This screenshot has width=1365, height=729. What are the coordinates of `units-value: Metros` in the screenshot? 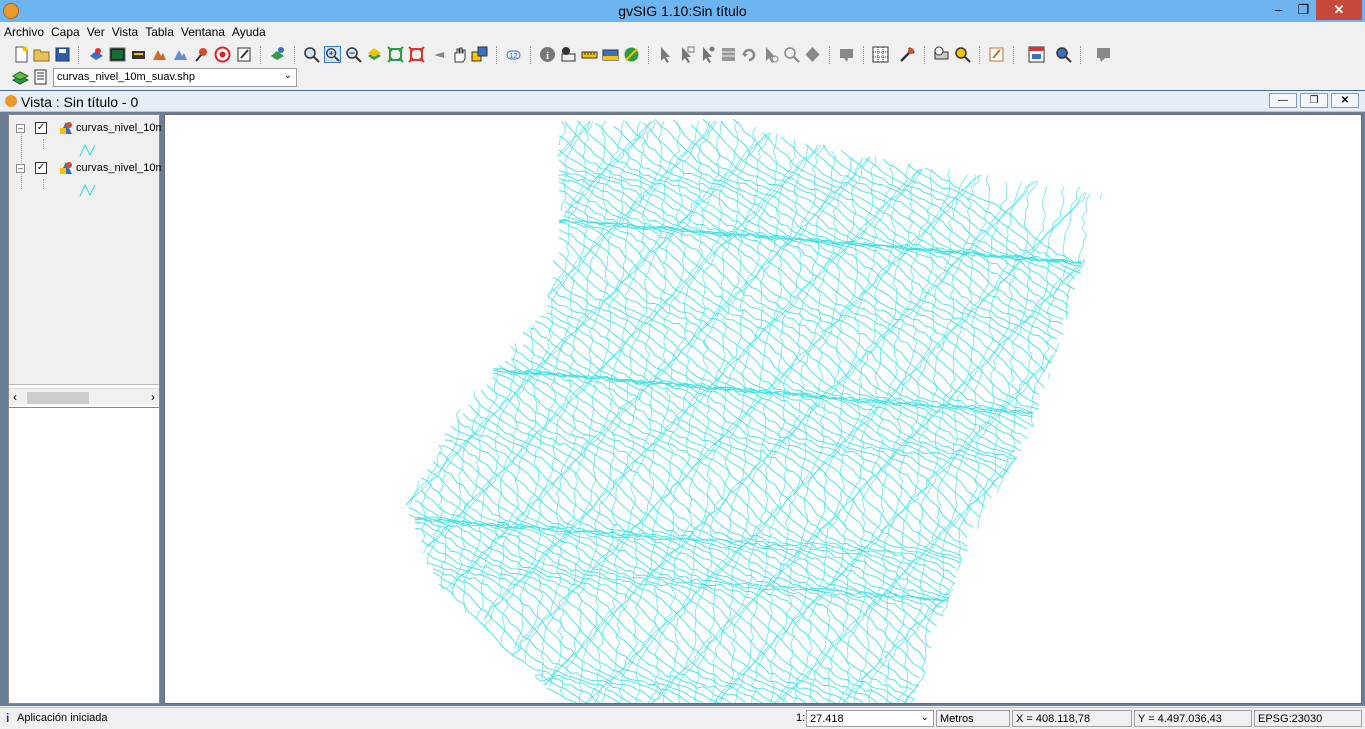 It's located at (957, 719).